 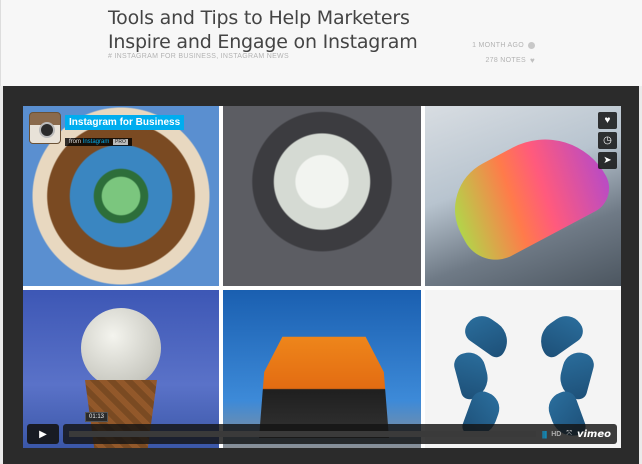 What do you see at coordinates (322, 196) in the screenshot?
I see `thumbnail-jet-engine` at bounding box center [322, 196].